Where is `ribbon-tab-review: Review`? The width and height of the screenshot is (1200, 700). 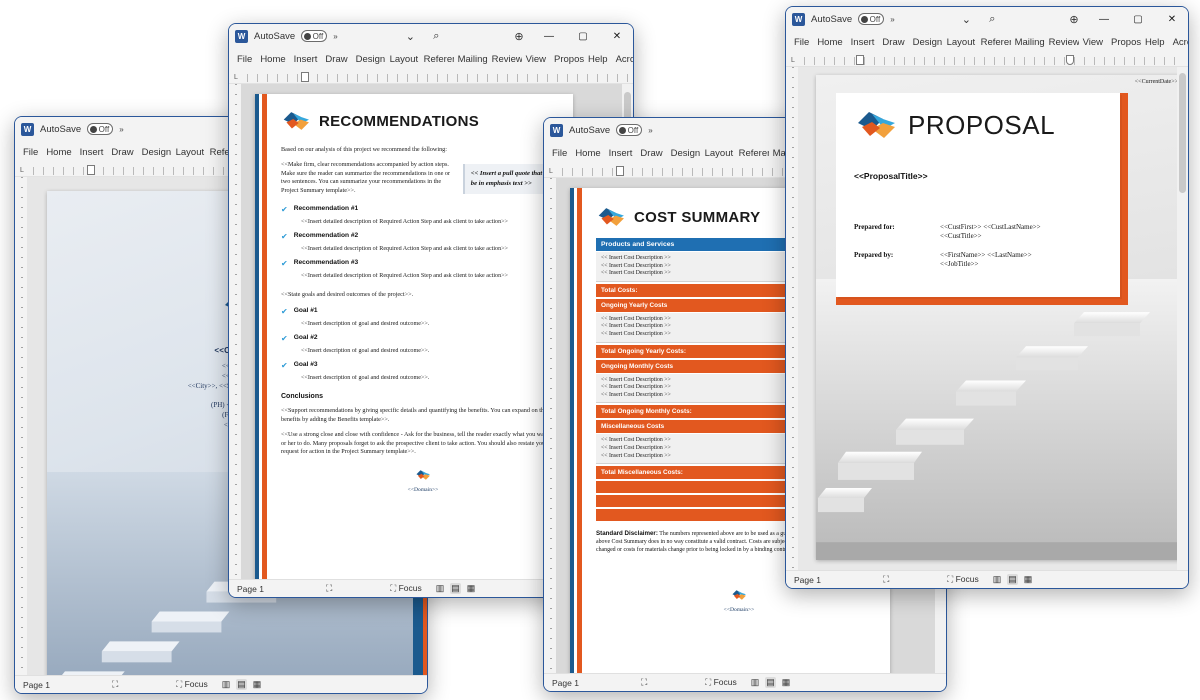
ribbon-tab-review: Review is located at coordinates (505, 59).